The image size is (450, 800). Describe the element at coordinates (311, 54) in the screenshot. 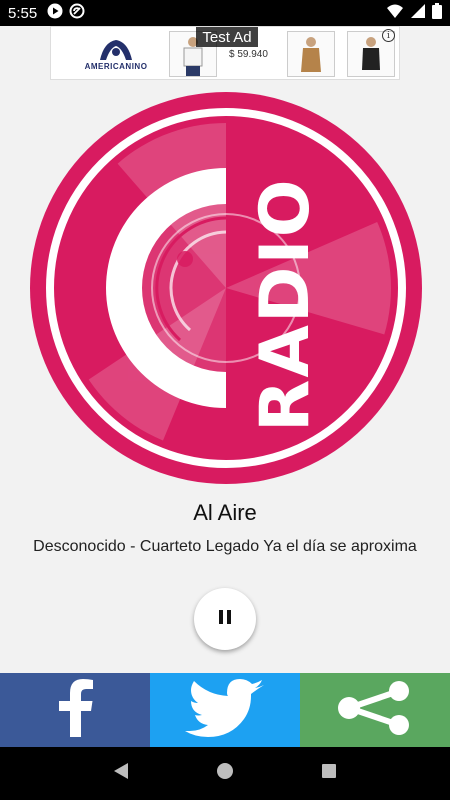

I see `ad-product-image` at that location.